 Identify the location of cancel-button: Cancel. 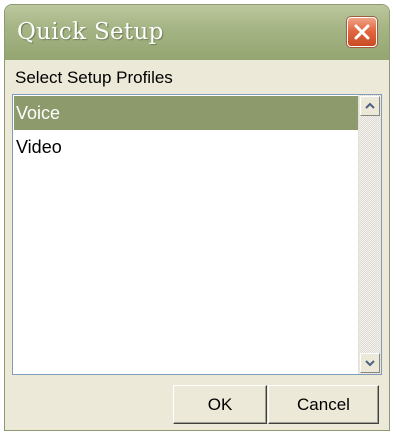
(323, 404).